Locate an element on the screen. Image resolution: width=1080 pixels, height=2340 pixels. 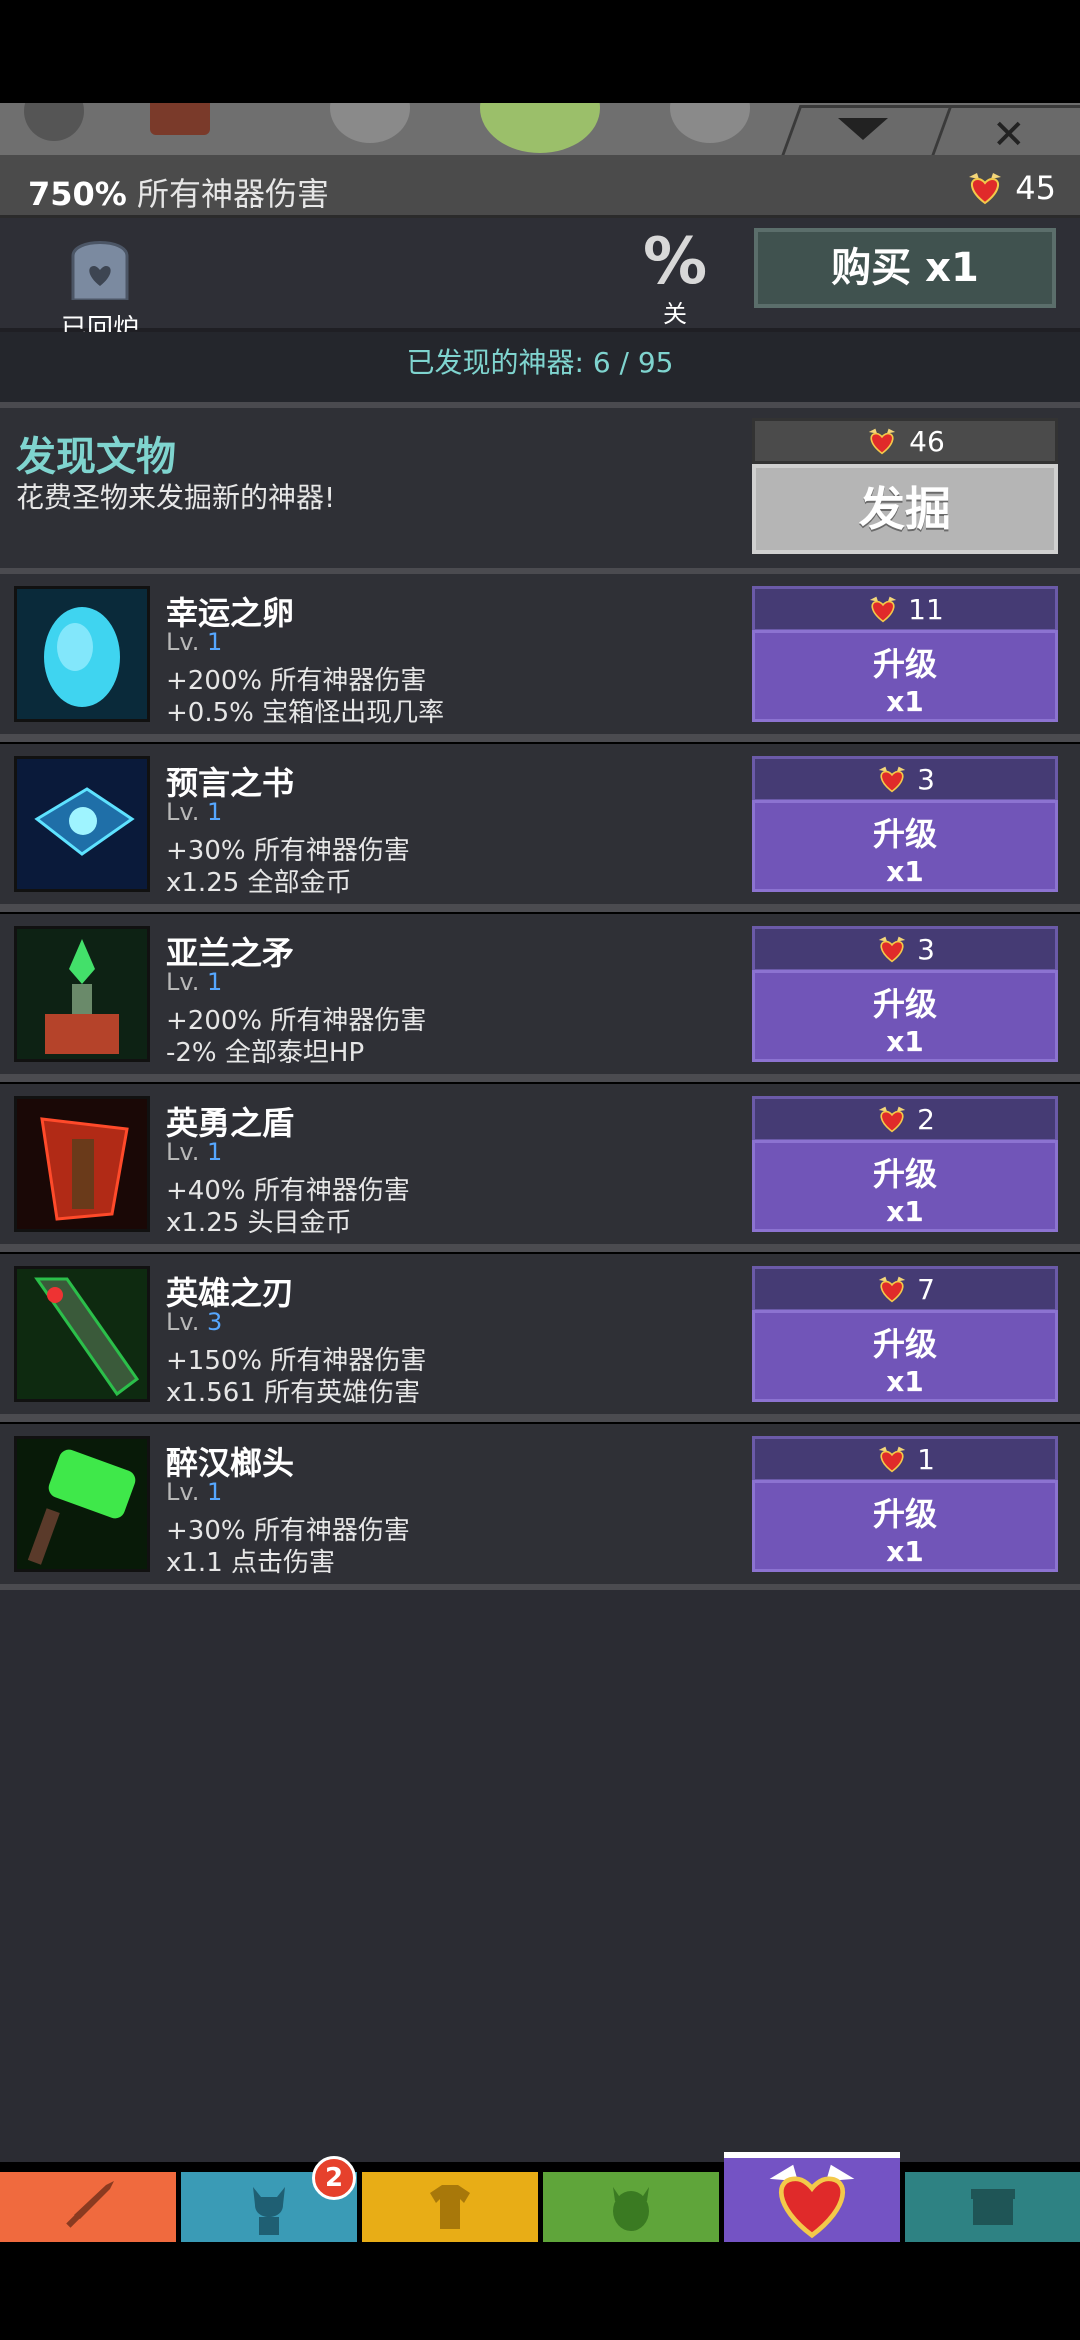
dig-button: 发掘 is located at coordinates (905, 509).